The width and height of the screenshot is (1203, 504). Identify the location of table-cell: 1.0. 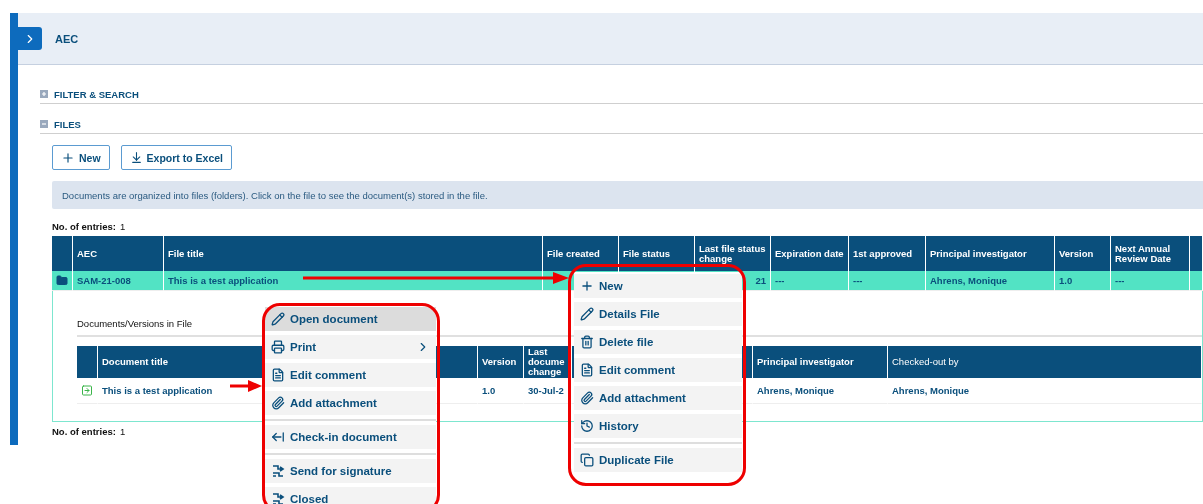
(1083, 281).